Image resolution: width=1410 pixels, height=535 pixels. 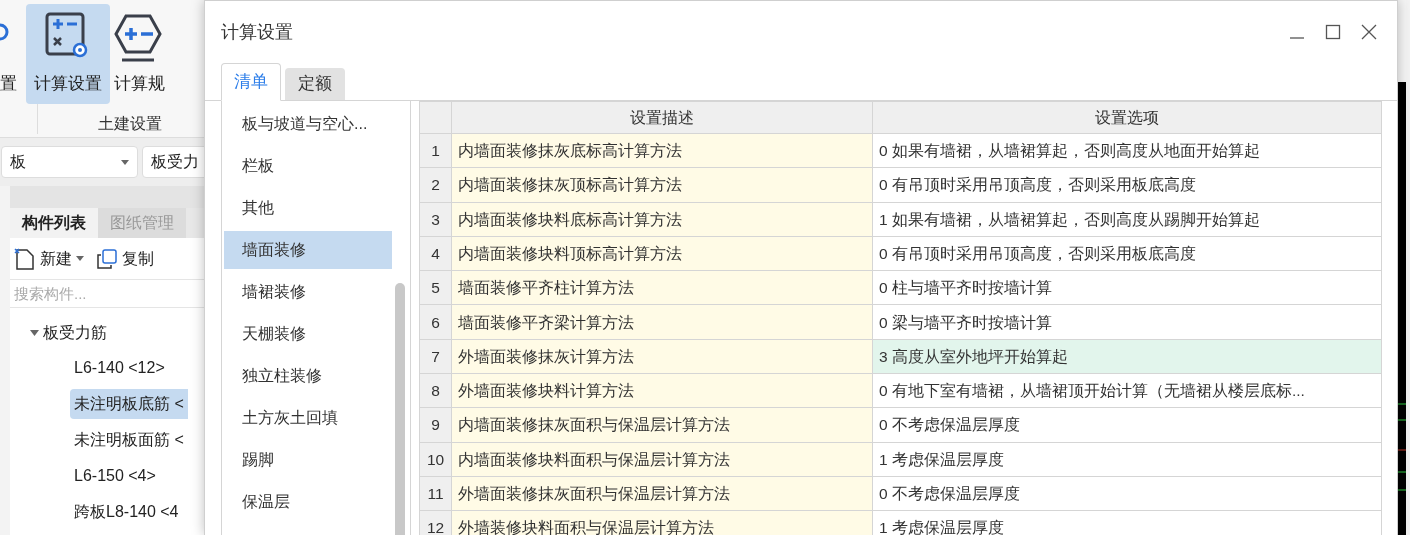 What do you see at coordinates (308, 166) in the screenshot?
I see `category-item: 栏板` at bounding box center [308, 166].